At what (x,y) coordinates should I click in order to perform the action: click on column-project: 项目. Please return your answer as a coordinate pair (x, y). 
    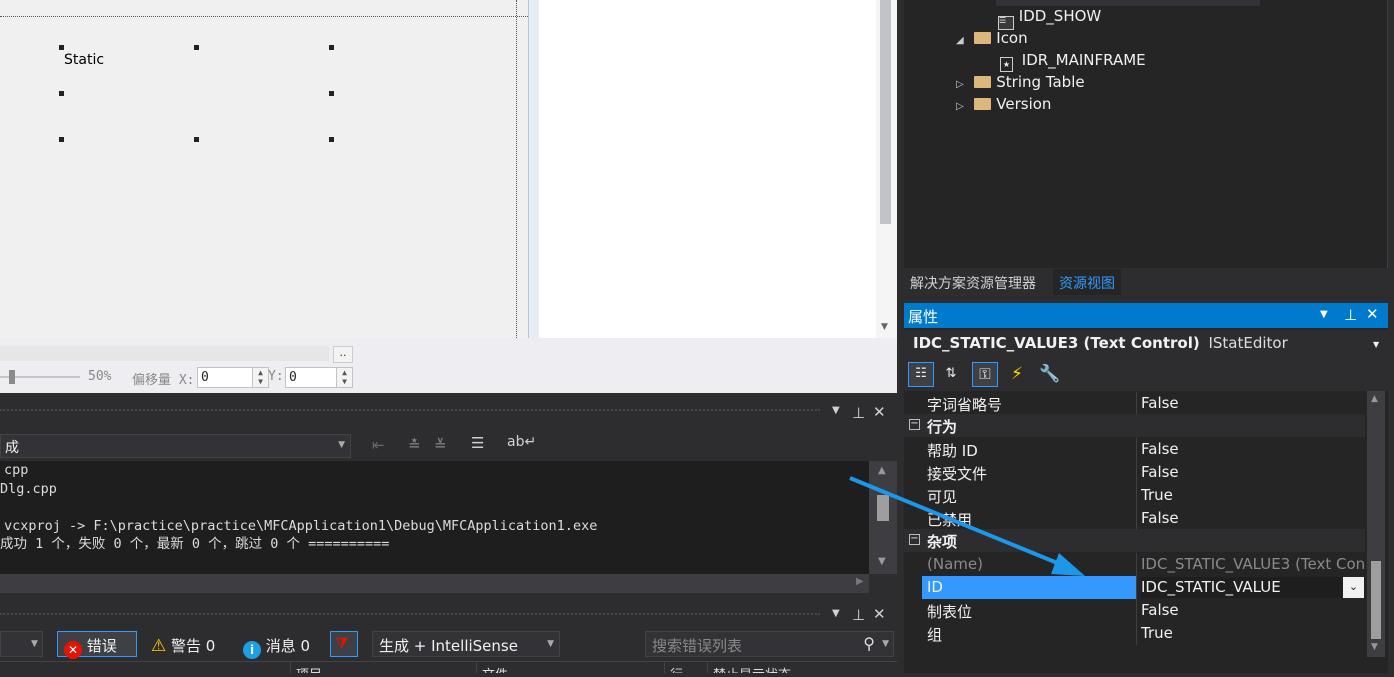
    Looking at the image, I should click on (309, 668).